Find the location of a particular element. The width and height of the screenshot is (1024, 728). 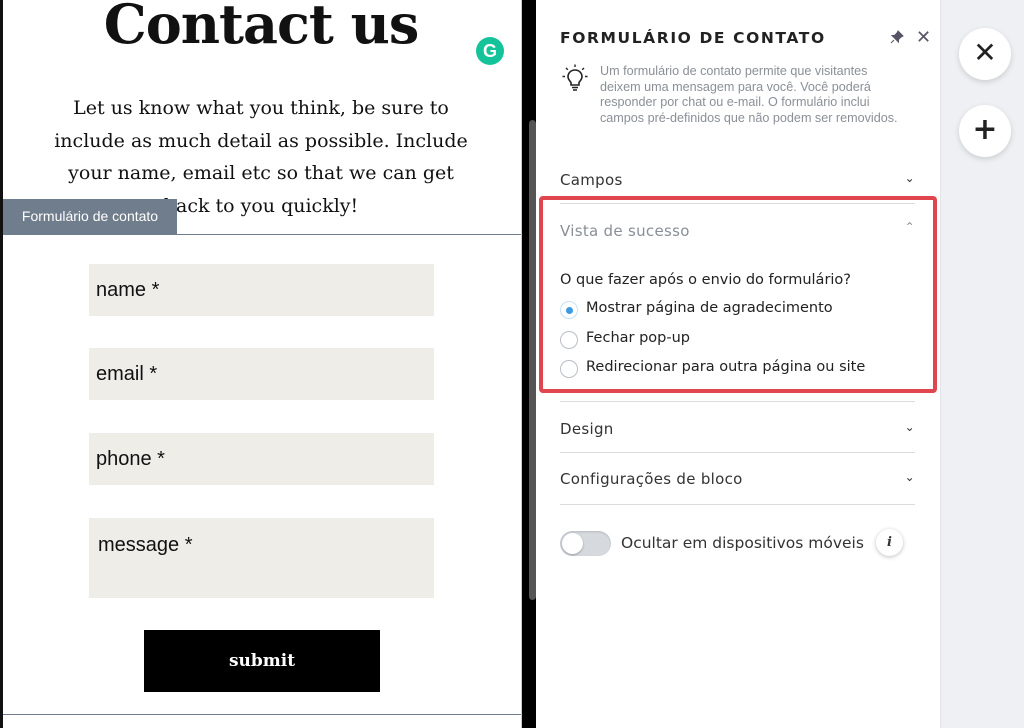

page-title: Contact us is located at coordinates (261, 28).